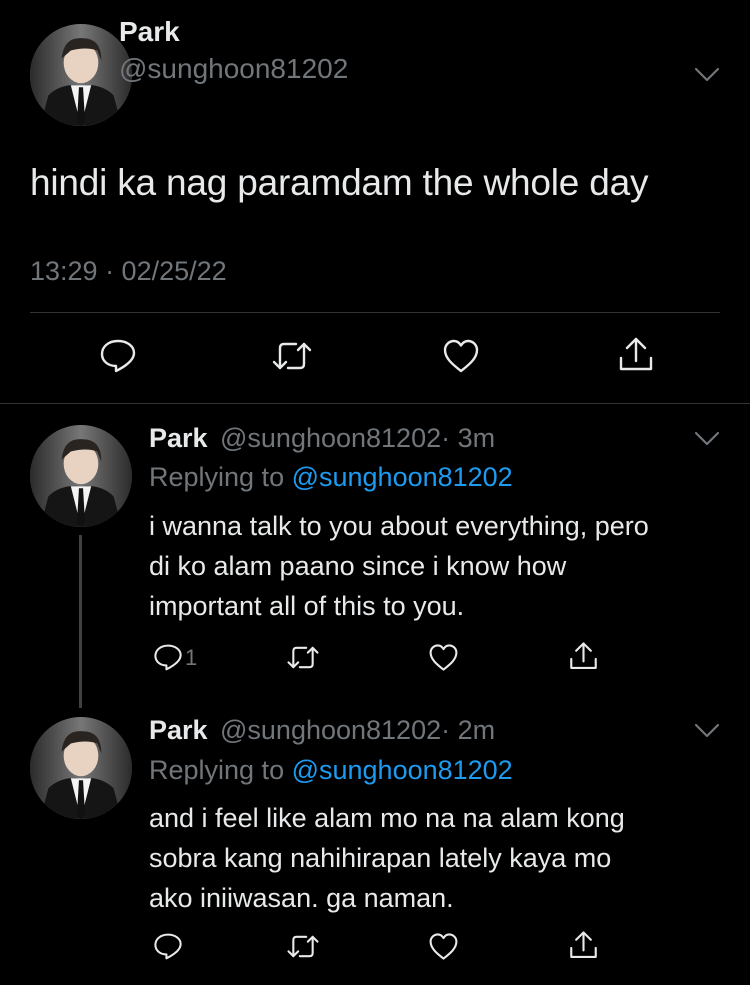 The width and height of the screenshot is (750, 985). What do you see at coordinates (358, 566) in the screenshot?
I see `tweet-text-line: di ko alam paano since i know how` at bounding box center [358, 566].